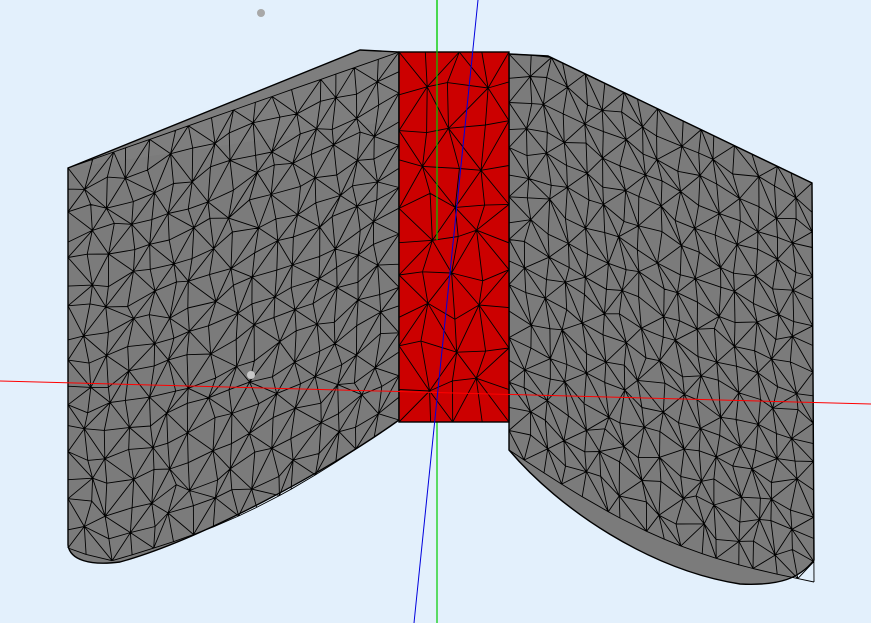 The height and width of the screenshot is (623, 871). What do you see at coordinates (261, 13) in the screenshot?
I see `light-marker-top` at bounding box center [261, 13].